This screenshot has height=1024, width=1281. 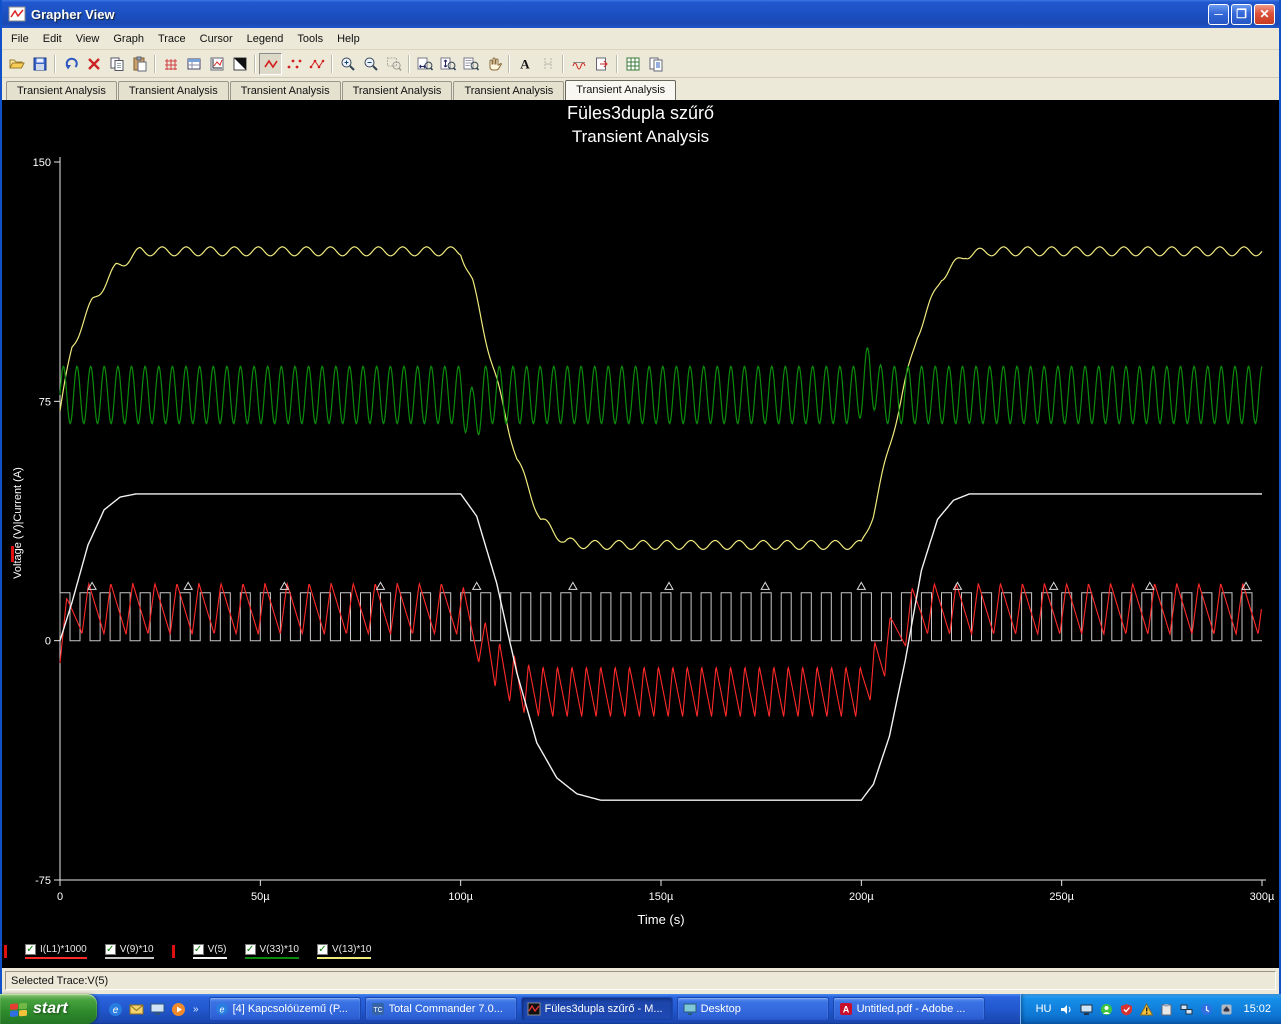 What do you see at coordinates (193, 64) in the screenshot?
I see `legend-table-button` at bounding box center [193, 64].